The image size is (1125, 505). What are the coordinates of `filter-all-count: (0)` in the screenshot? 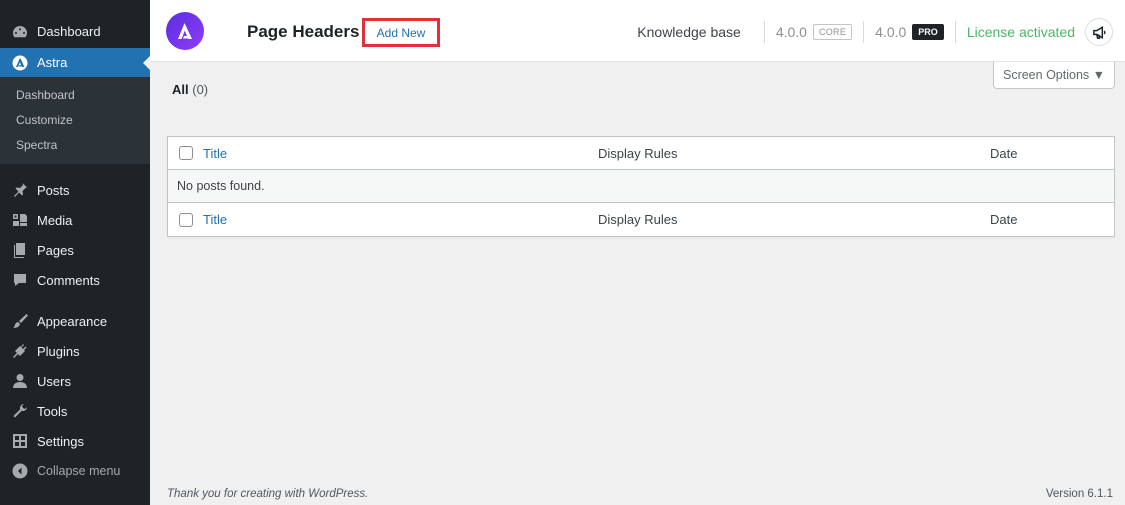 It's located at (200, 89).